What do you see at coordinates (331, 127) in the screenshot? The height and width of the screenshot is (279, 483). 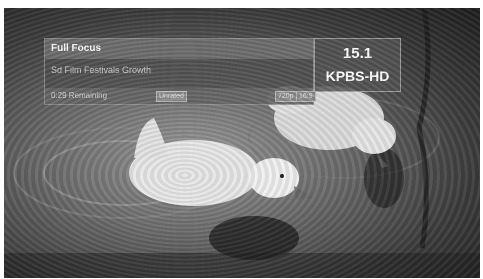 I see `duck-right` at bounding box center [331, 127].